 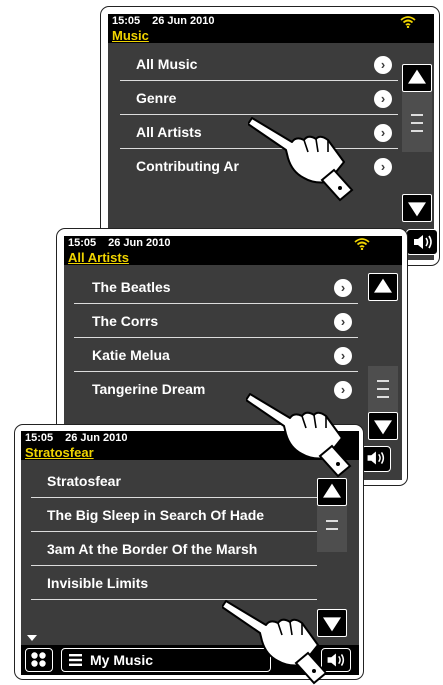 I want to click on list-item-label: Tangerine Dream, so click(x=149, y=389).